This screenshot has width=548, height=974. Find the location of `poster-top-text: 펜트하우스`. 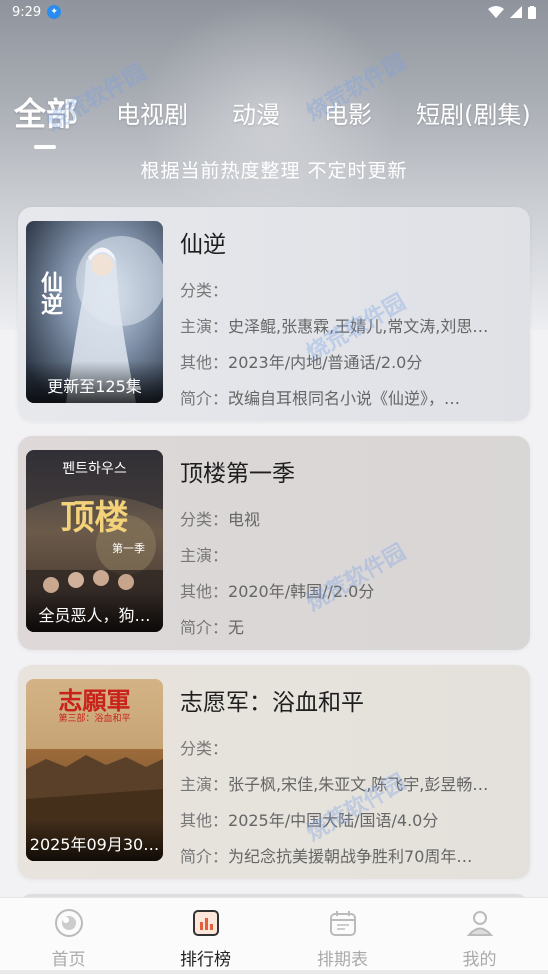

poster-top-text: 펜트하우스 is located at coordinates (94, 469).